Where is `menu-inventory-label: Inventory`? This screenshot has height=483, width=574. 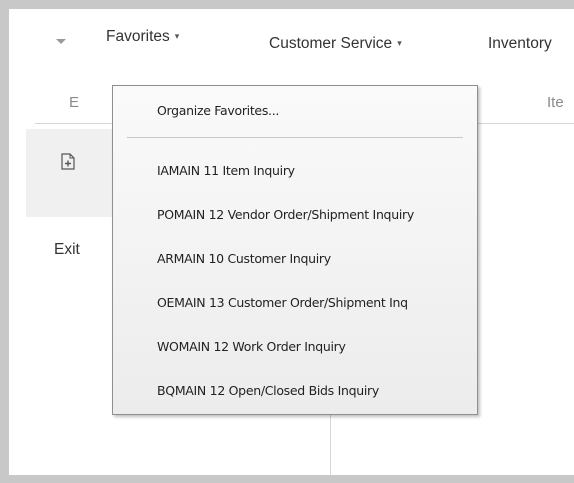 menu-inventory-label: Inventory is located at coordinates (520, 43).